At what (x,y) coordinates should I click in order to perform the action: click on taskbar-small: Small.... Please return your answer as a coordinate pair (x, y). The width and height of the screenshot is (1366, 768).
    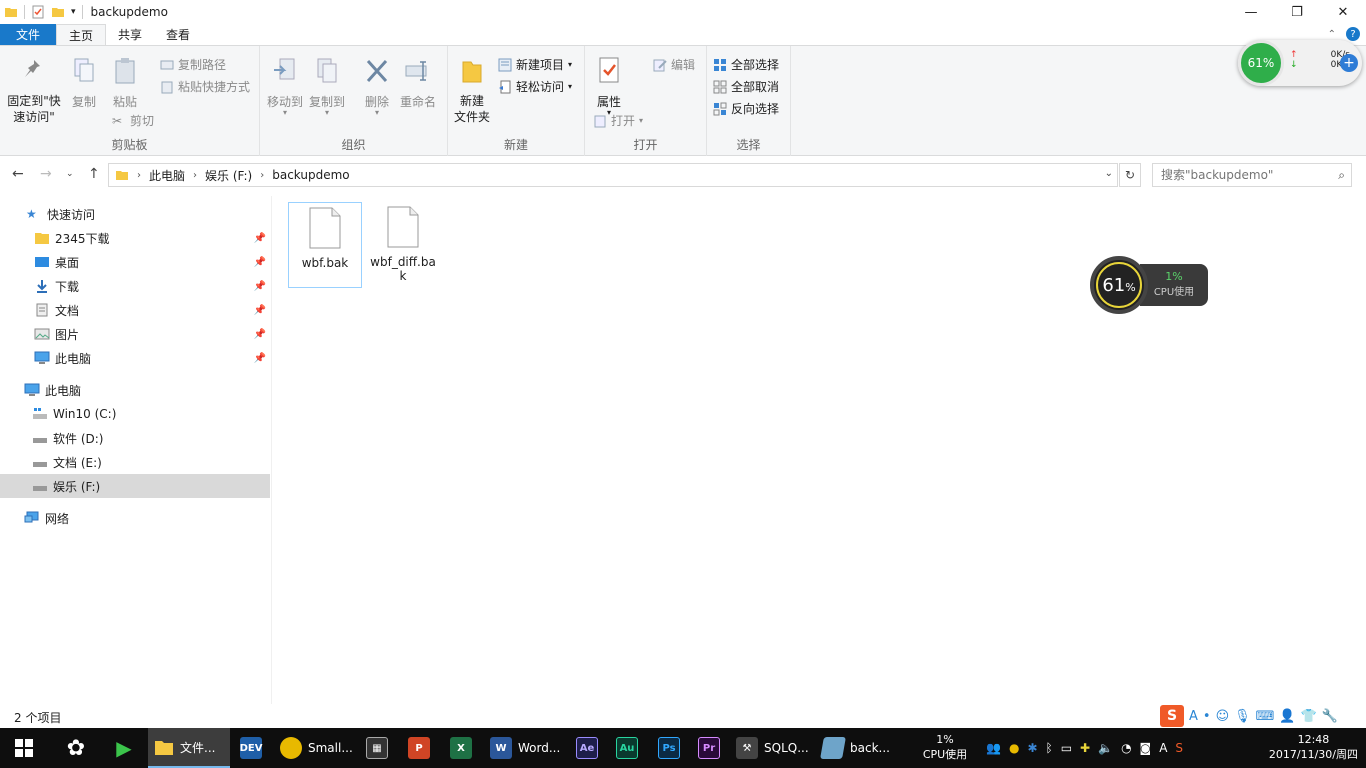
    Looking at the image, I should click on (319, 748).